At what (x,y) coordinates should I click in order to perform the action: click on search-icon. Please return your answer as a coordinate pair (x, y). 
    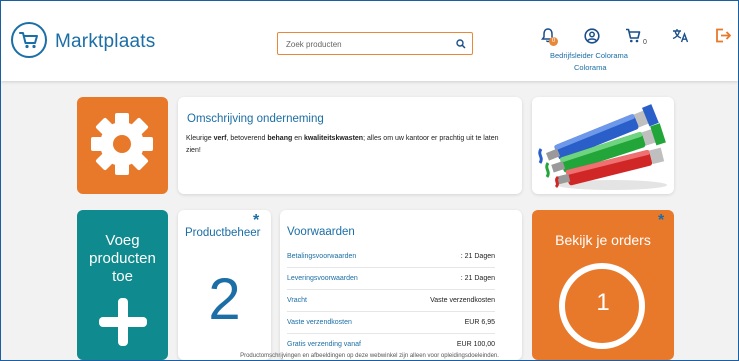
    Looking at the image, I should click on (461, 44).